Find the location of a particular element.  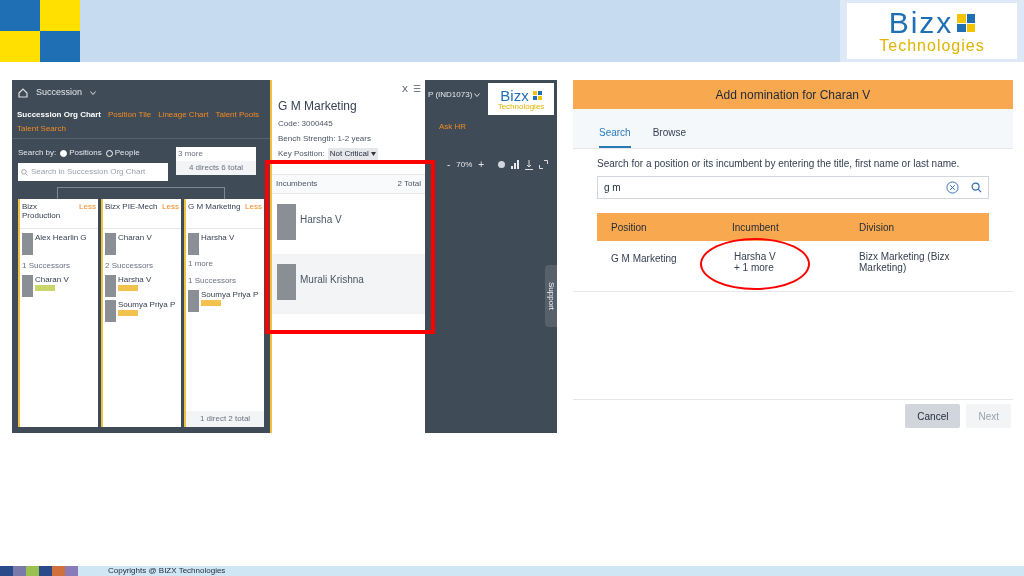

nav-tab: Succession Org Chart is located at coordinates (59, 115).